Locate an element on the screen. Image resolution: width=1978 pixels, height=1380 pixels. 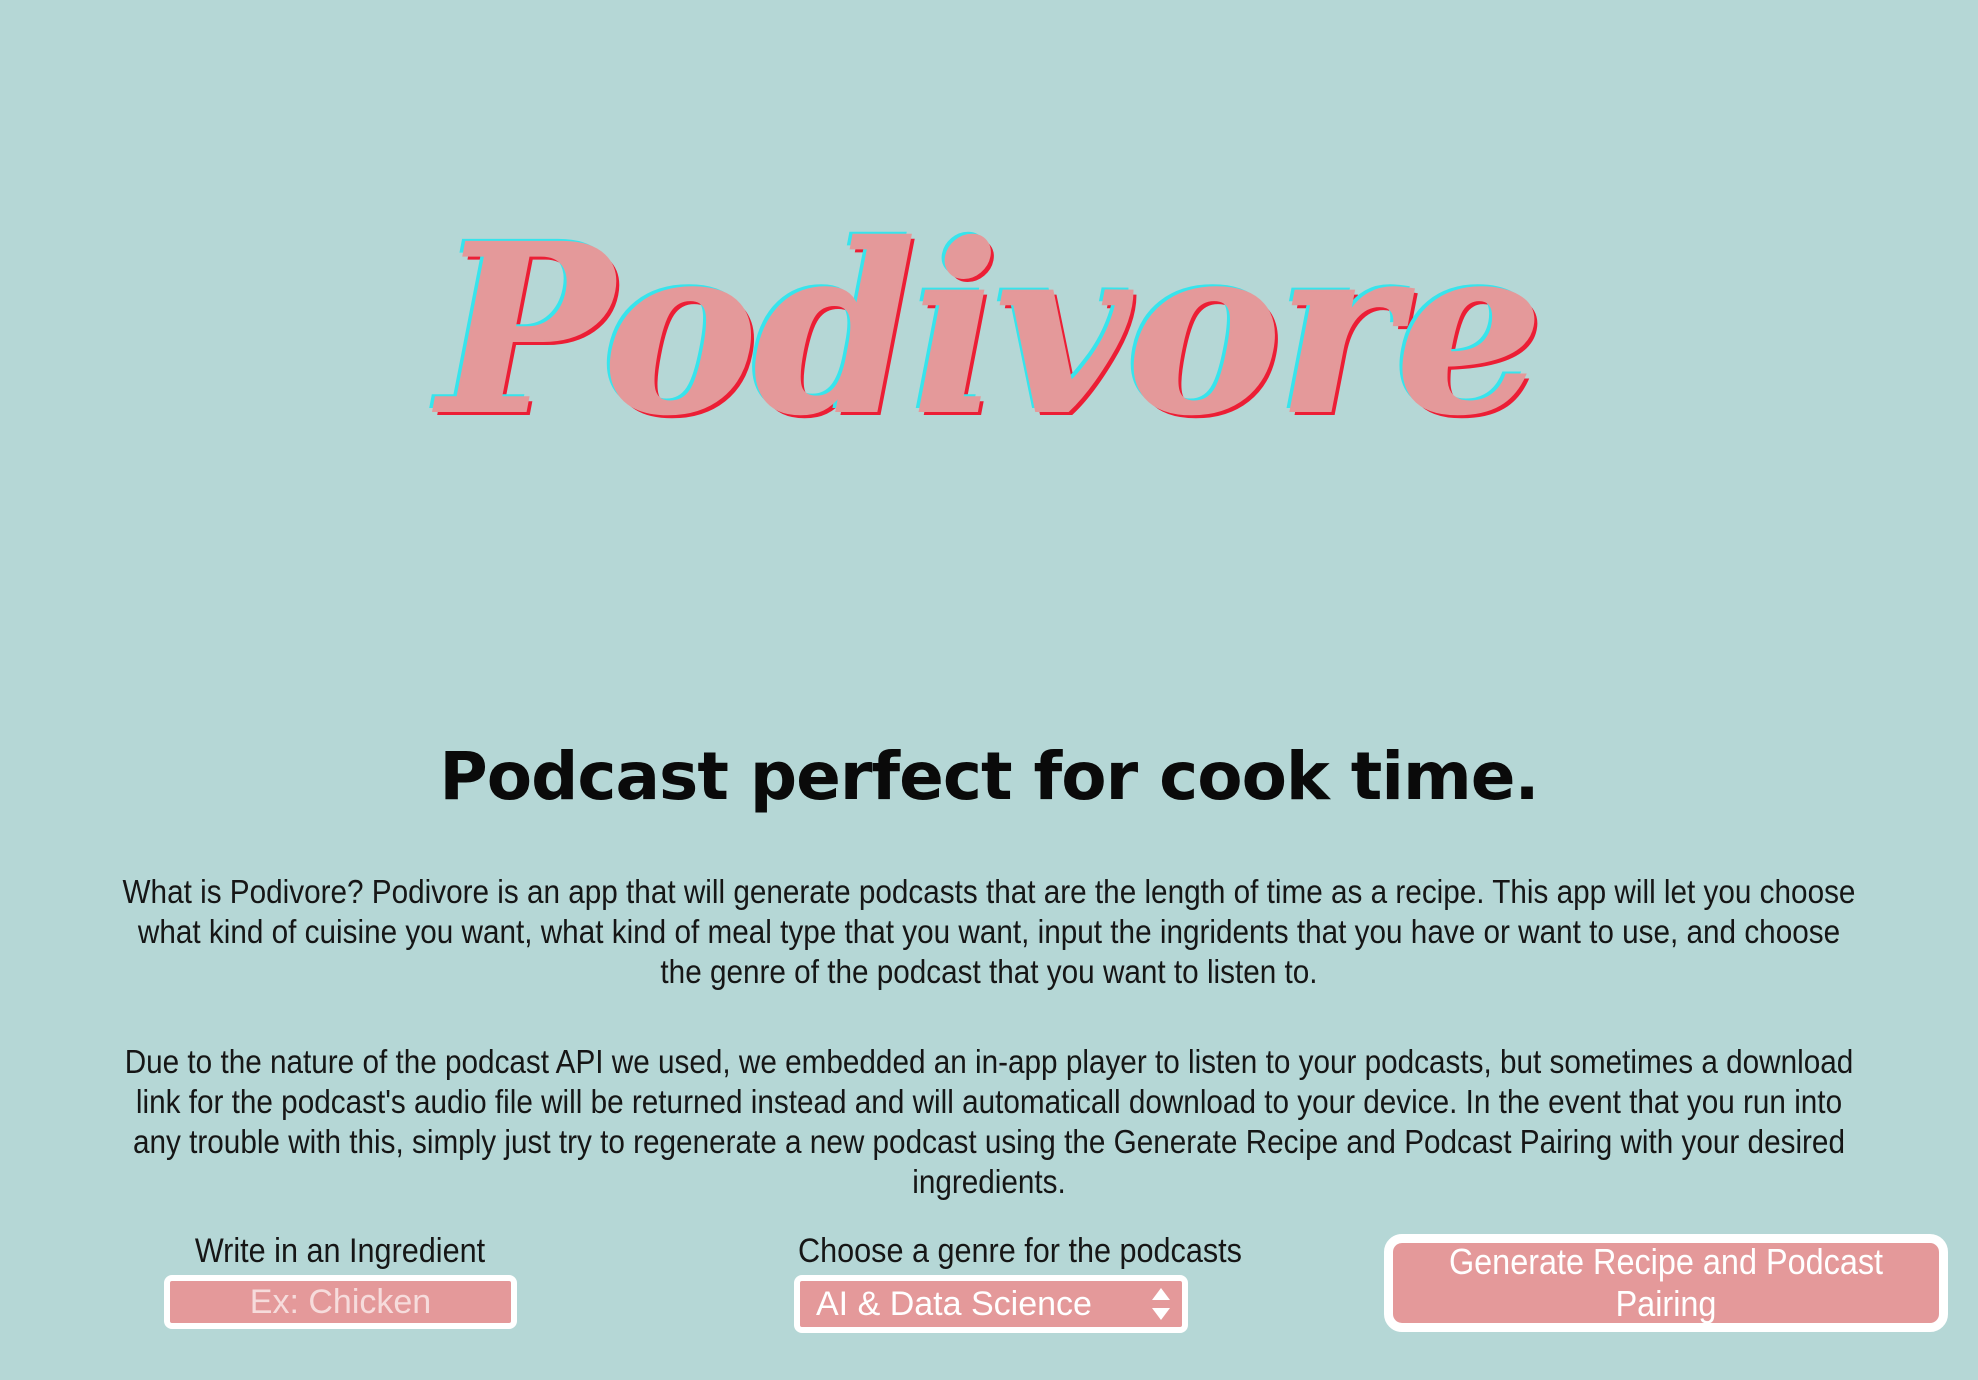
ingredient-input is located at coordinates (340, 1302).